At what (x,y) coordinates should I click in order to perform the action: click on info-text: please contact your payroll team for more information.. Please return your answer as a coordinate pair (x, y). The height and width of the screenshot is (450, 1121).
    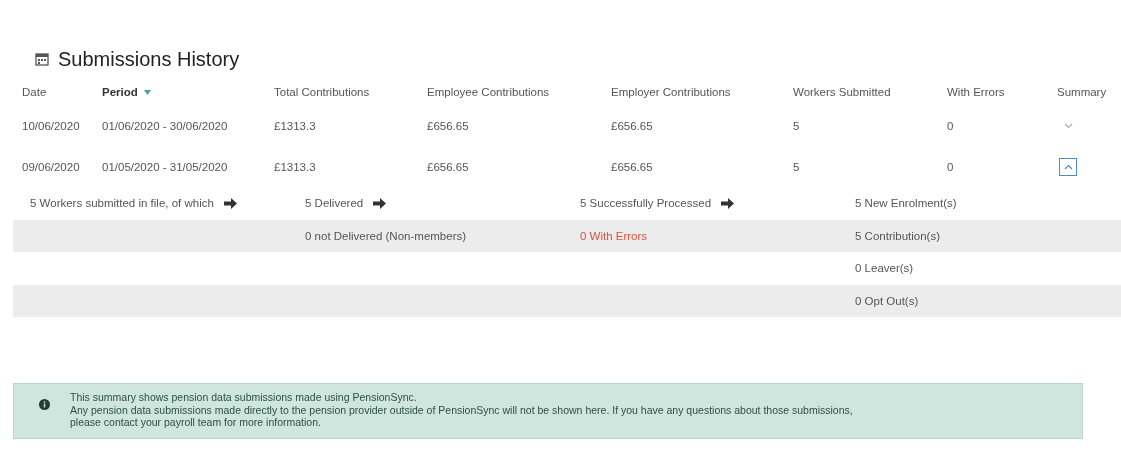
    Looking at the image, I should click on (196, 422).